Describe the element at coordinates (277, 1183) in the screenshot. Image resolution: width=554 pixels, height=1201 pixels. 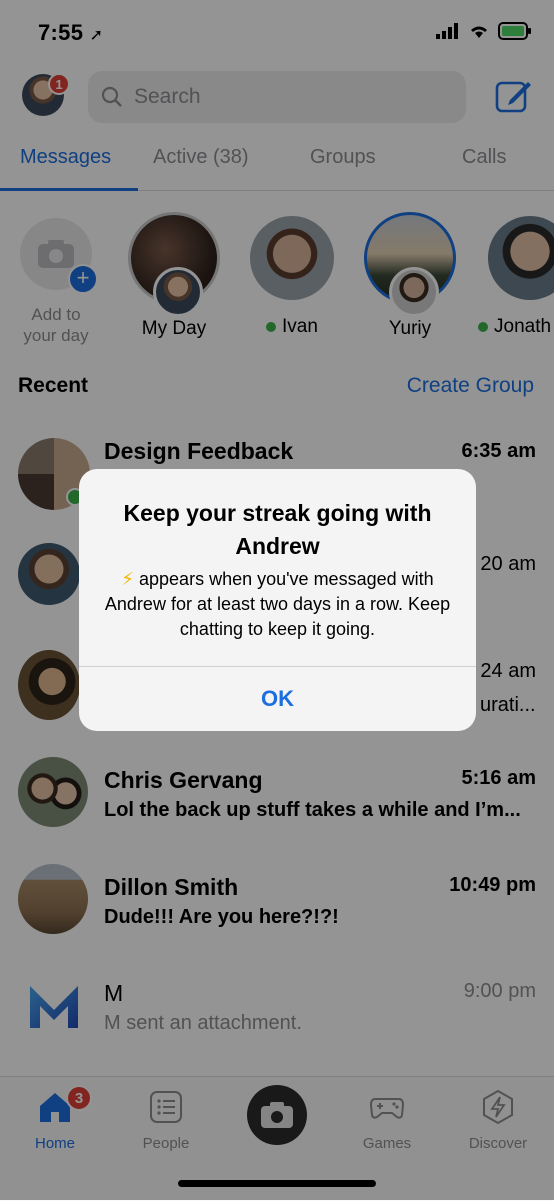
I see `home-indicator` at that location.